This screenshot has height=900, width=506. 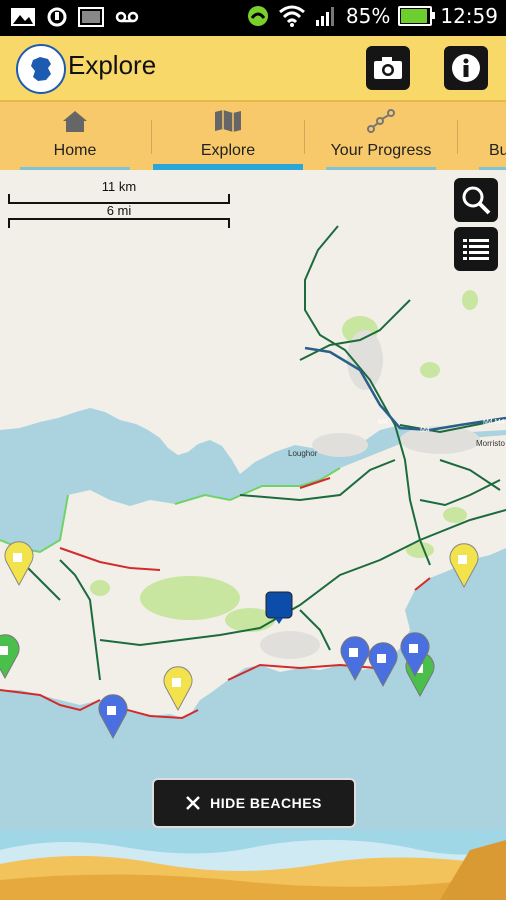 I want to click on list-icon, so click(x=476, y=249).